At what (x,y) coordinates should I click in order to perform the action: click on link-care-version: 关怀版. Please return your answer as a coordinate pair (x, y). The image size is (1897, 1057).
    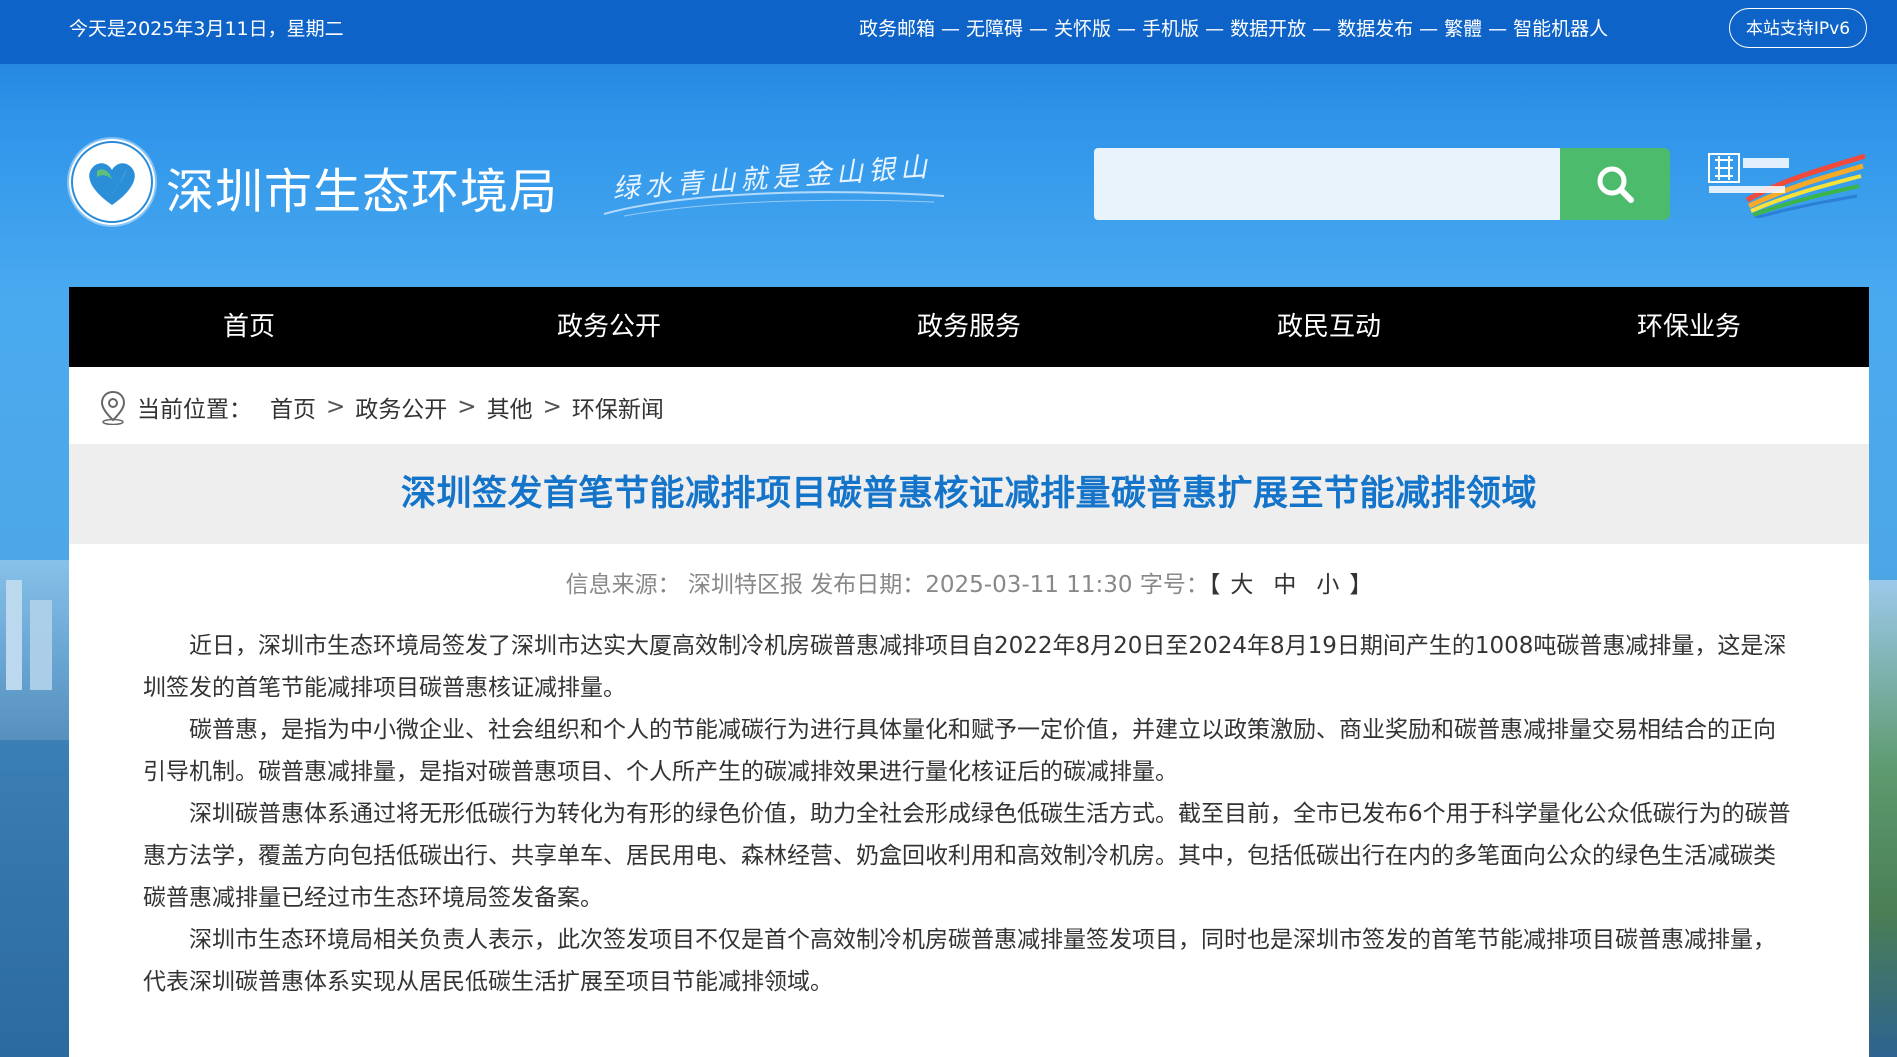
    Looking at the image, I should click on (1082, 29).